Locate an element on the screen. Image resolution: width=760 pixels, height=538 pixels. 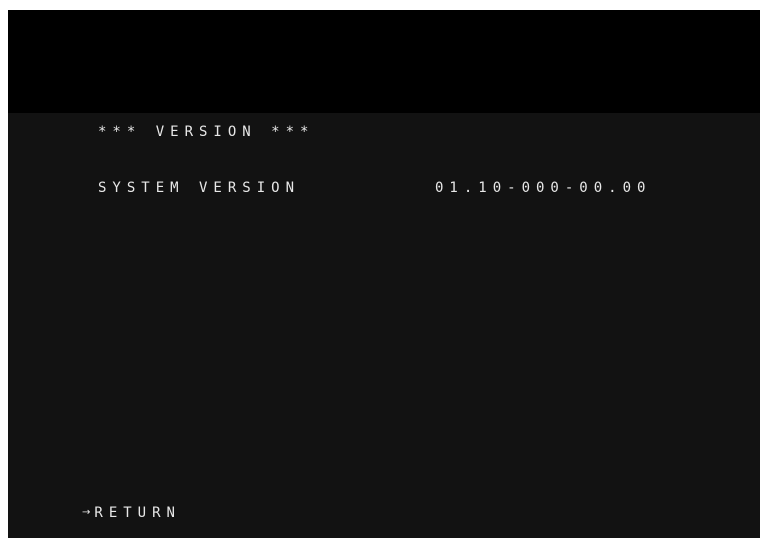
arrow-right-icon: → is located at coordinates (86, 512).